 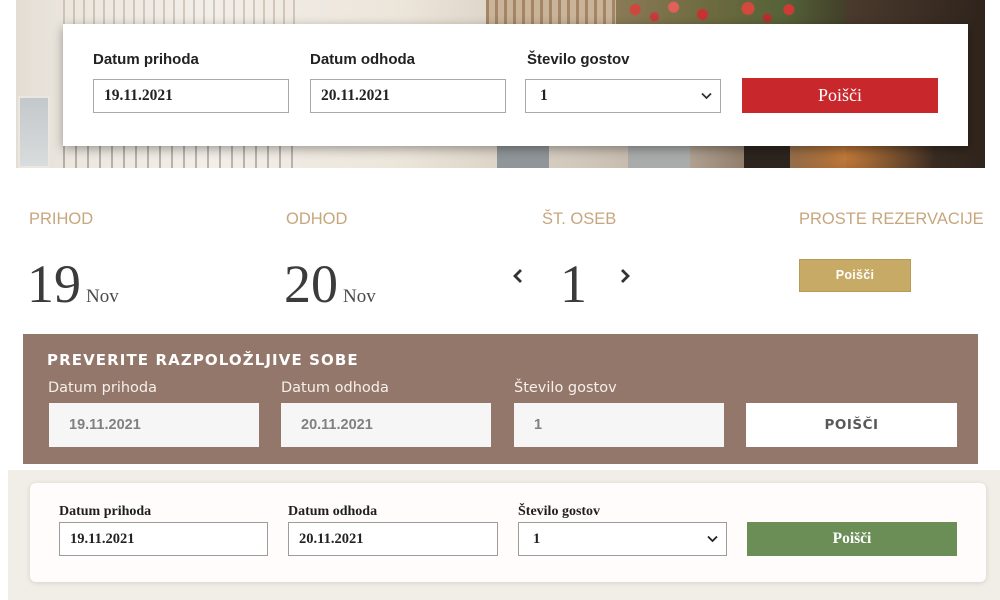 I want to click on guests-decrement-button, so click(x=518, y=276).